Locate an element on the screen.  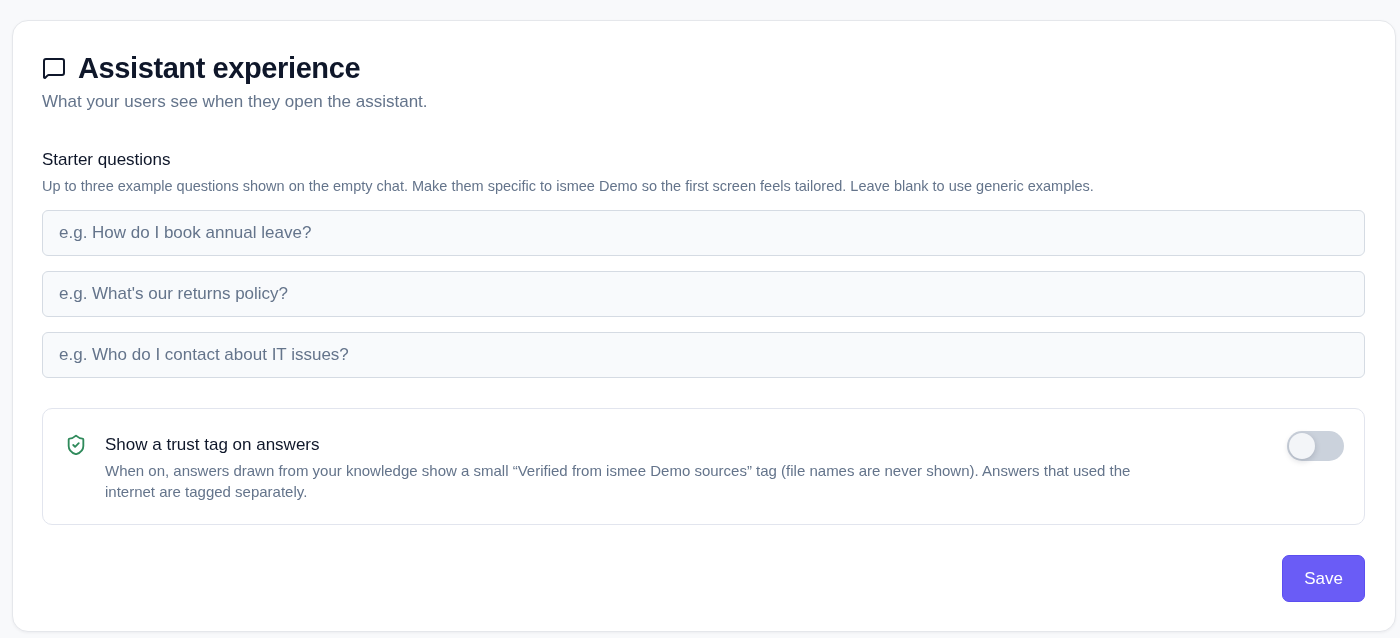
save-button: Save is located at coordinates (1323, 578).